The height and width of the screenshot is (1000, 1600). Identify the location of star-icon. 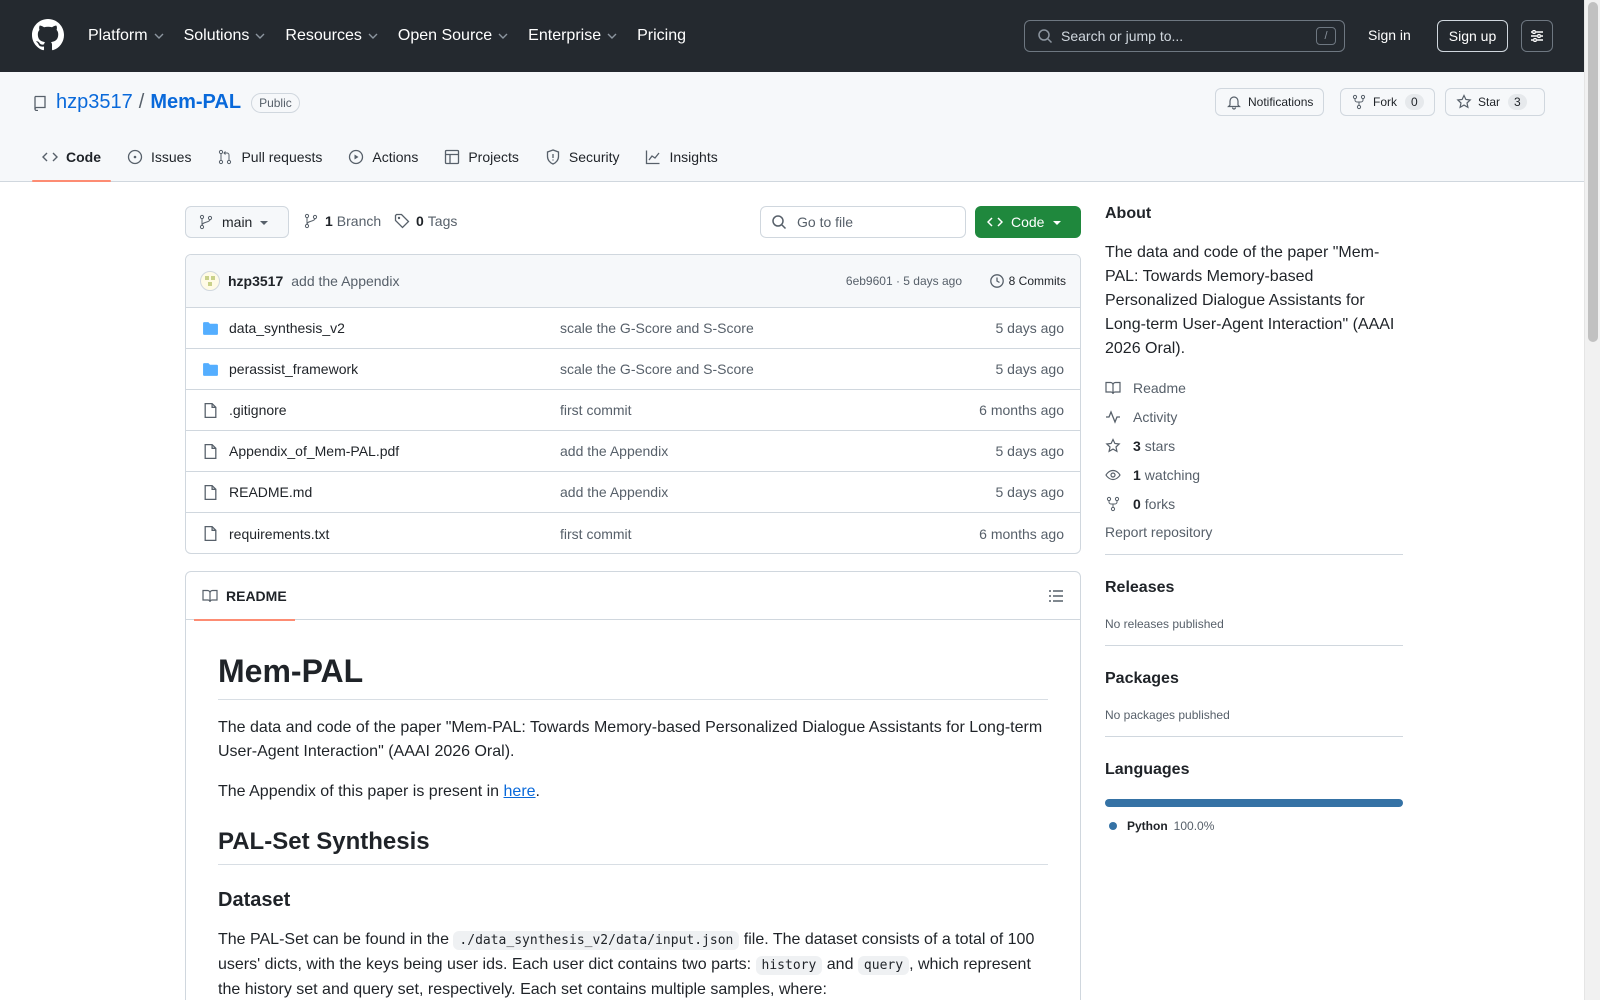
(1464, 101).